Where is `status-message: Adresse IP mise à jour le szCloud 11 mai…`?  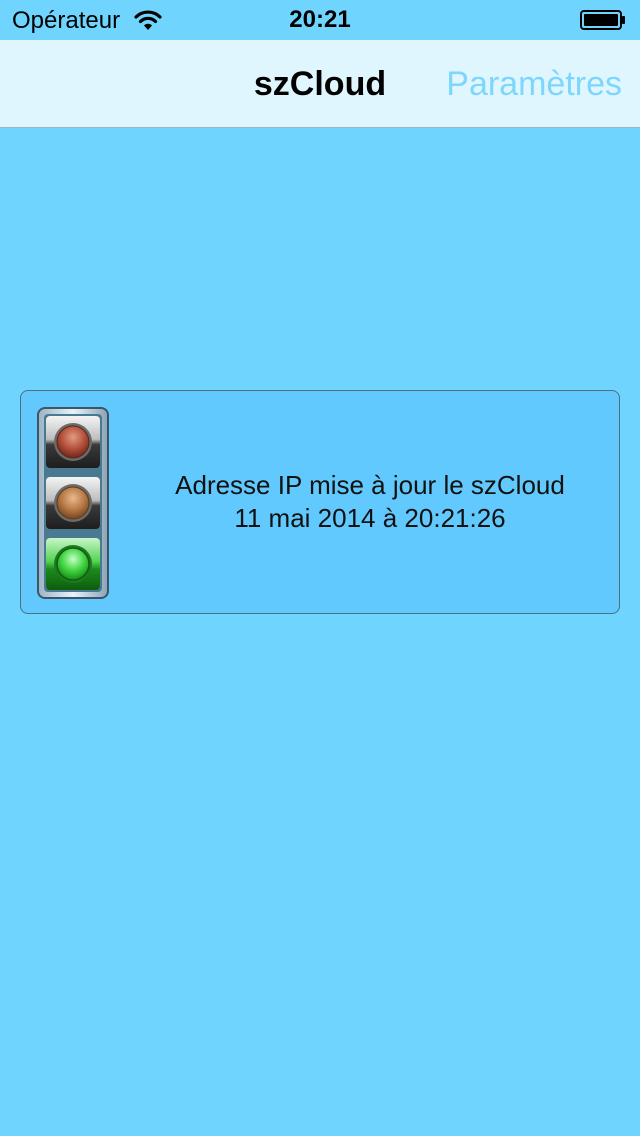
status-message: Adresse IP mise à jour le szCloud 11 mai… is located at coordinates (370, 502).